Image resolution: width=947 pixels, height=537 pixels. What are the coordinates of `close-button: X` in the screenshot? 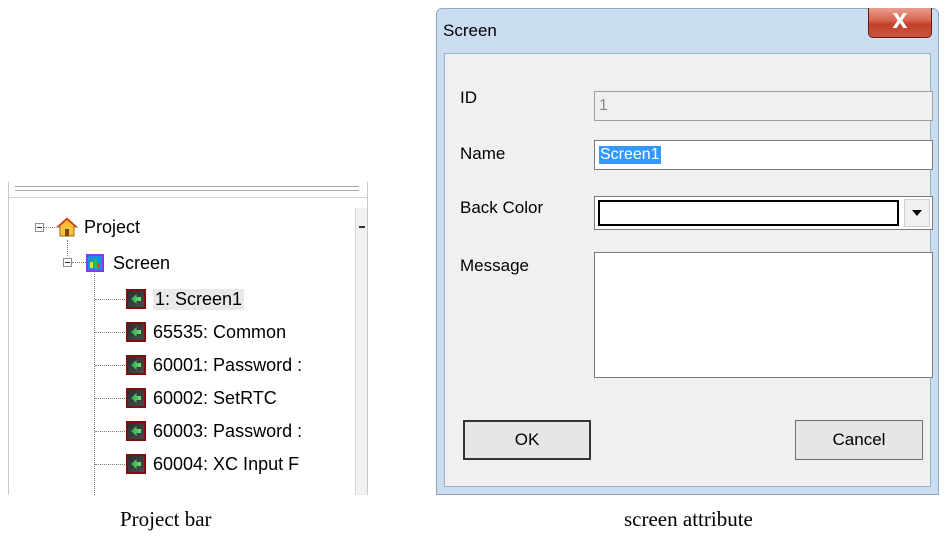 It's located at (900, 23).